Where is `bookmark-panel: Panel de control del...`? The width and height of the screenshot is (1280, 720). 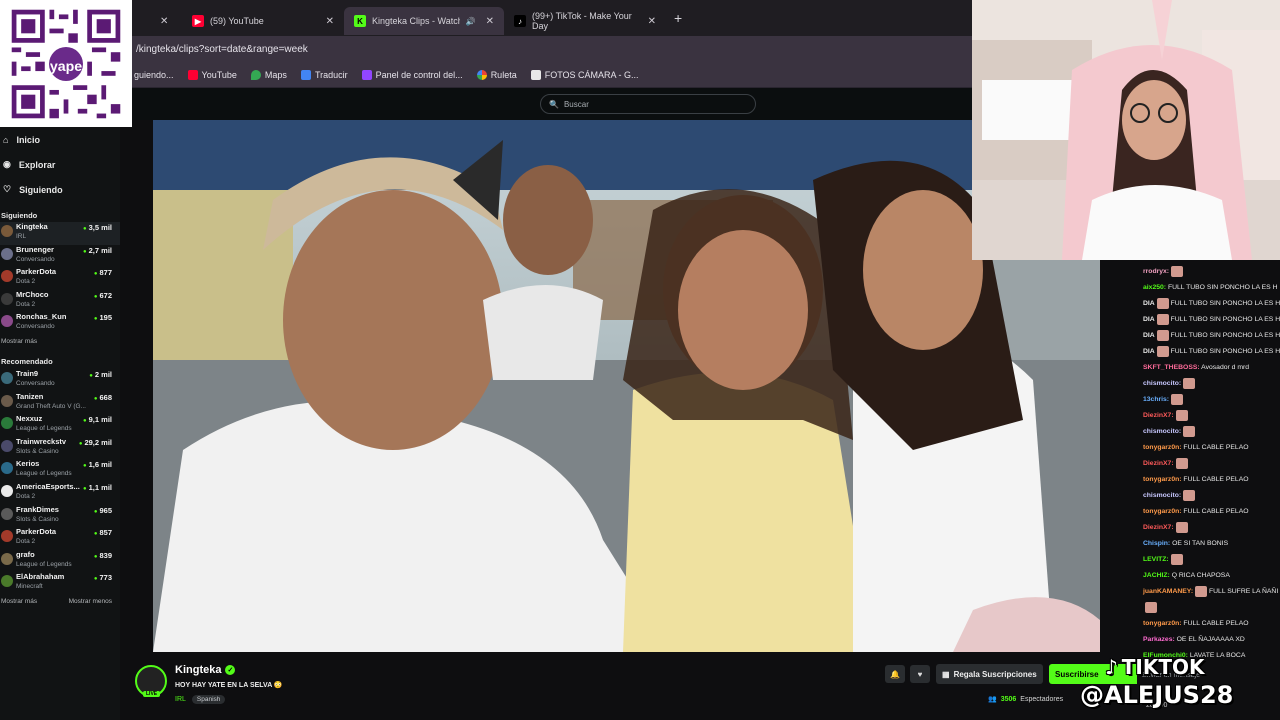
bookmark-panel: Panel de control del... is located at coordinates (412, 74).